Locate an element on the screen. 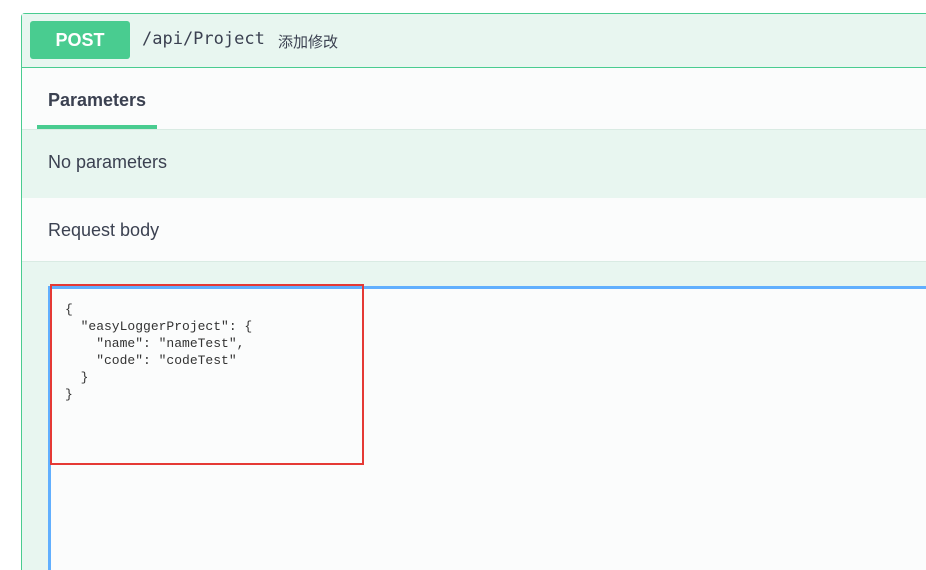  tab-parameters: Parameters is located at coordinates (97, 98).